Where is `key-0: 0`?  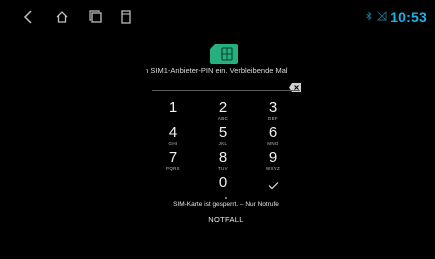 key-0: 0 is located at coordinates (223, 188).